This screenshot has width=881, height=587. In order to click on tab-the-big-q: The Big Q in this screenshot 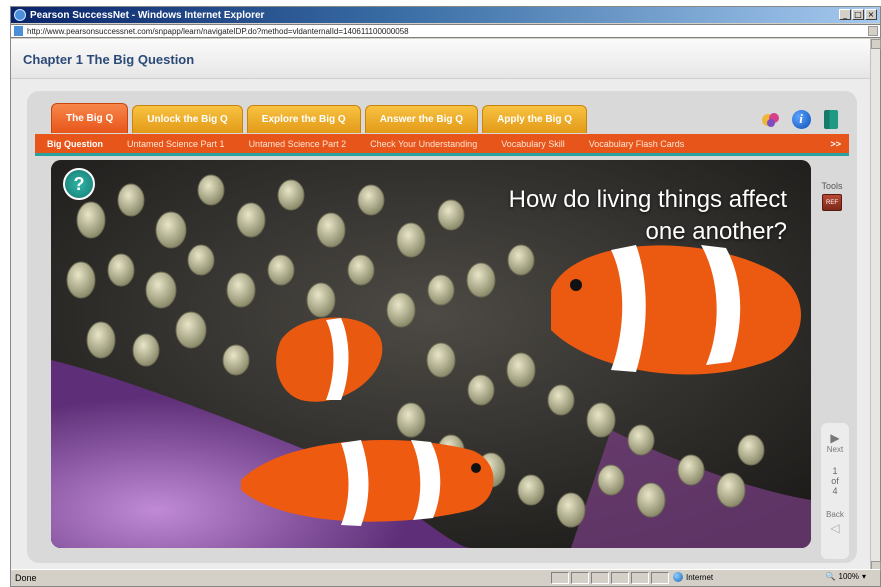, I will do `click(90, 118)`.